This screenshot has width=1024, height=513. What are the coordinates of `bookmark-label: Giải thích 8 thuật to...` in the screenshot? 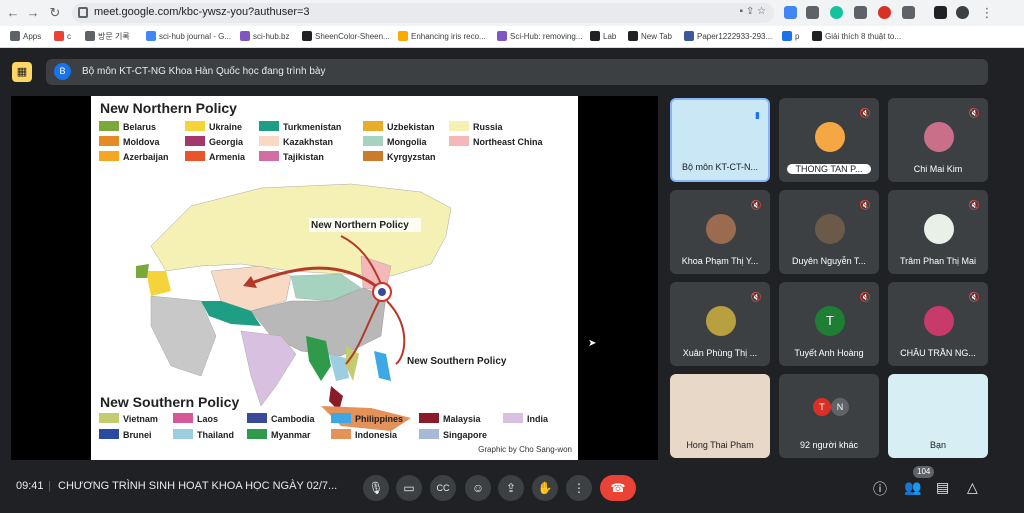 It's located at (863, 36).